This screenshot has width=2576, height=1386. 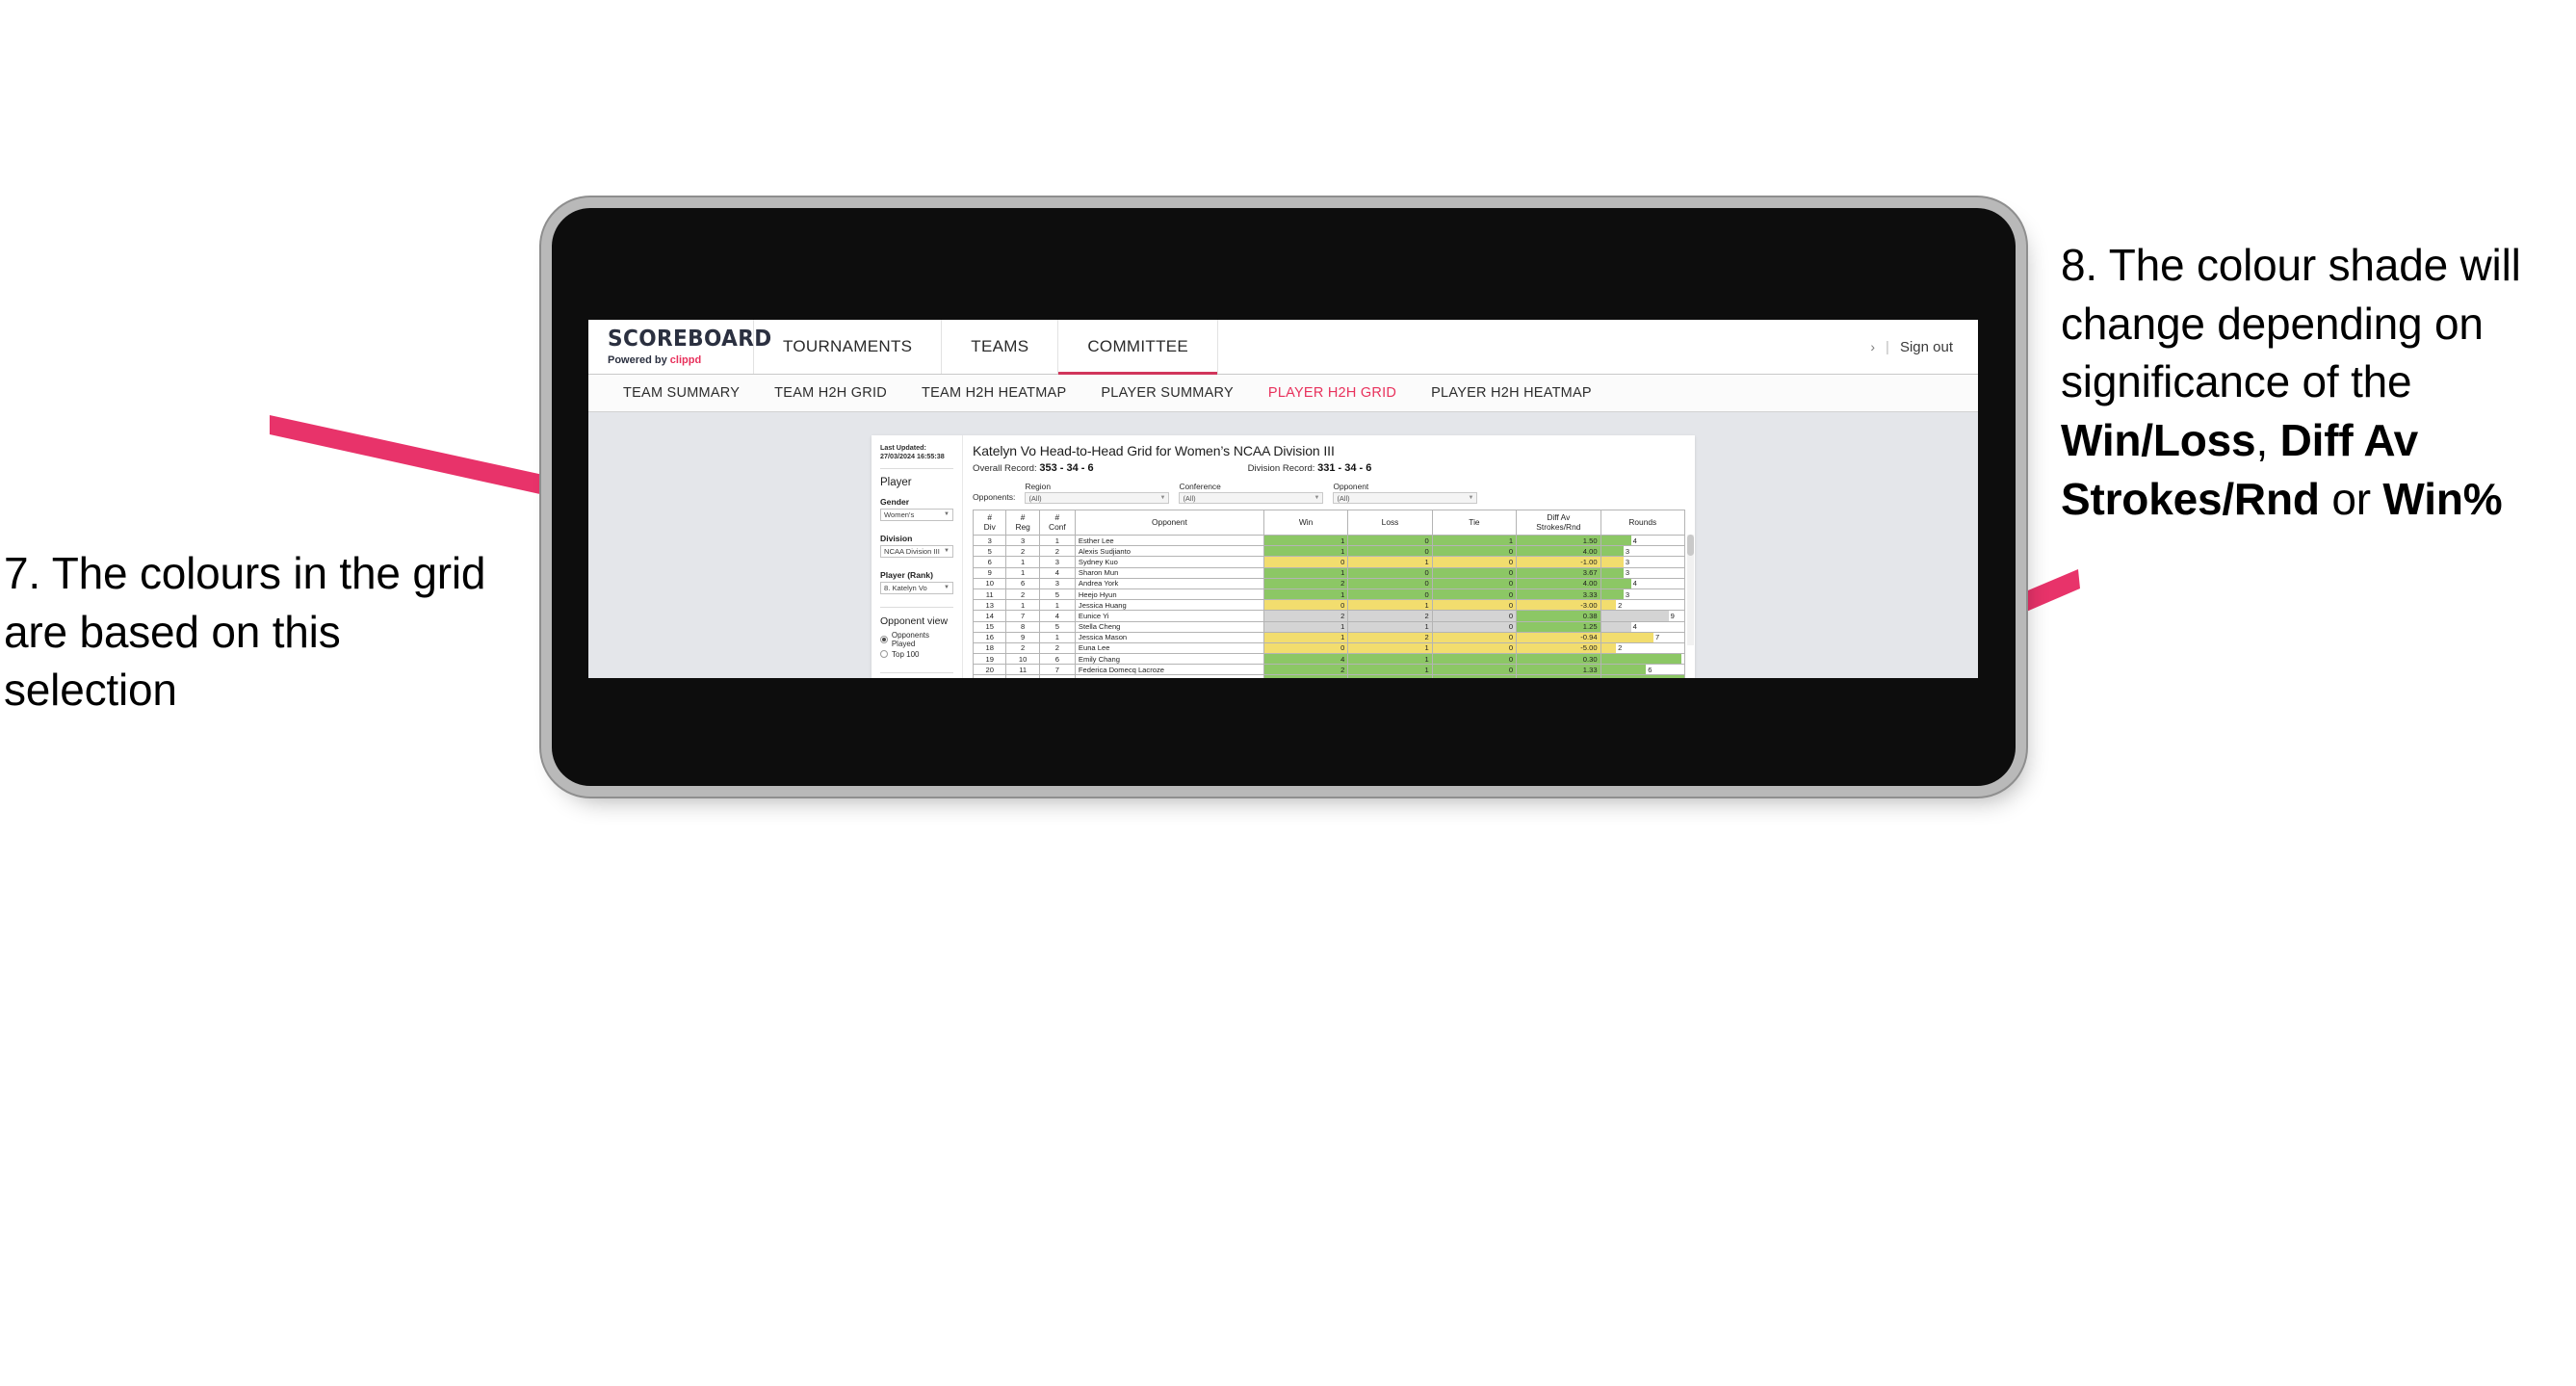 I want to click on cell-div: 11, so click(x=989, y=594).